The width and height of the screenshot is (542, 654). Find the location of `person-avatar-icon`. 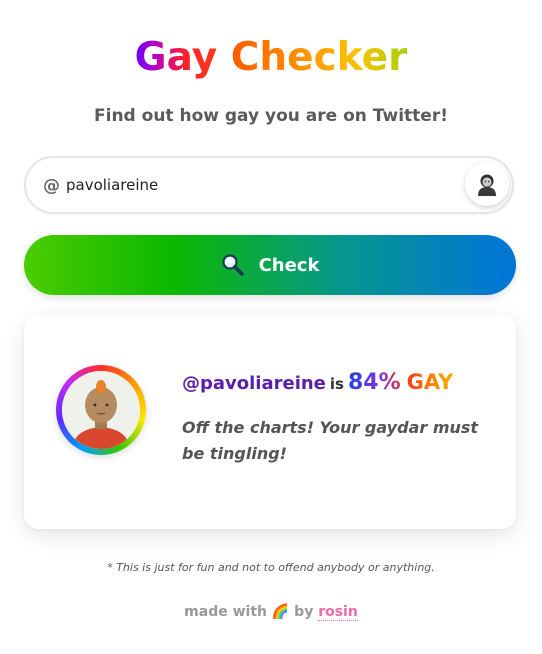

person-avatar-icon is located at coordinates (487, 185).